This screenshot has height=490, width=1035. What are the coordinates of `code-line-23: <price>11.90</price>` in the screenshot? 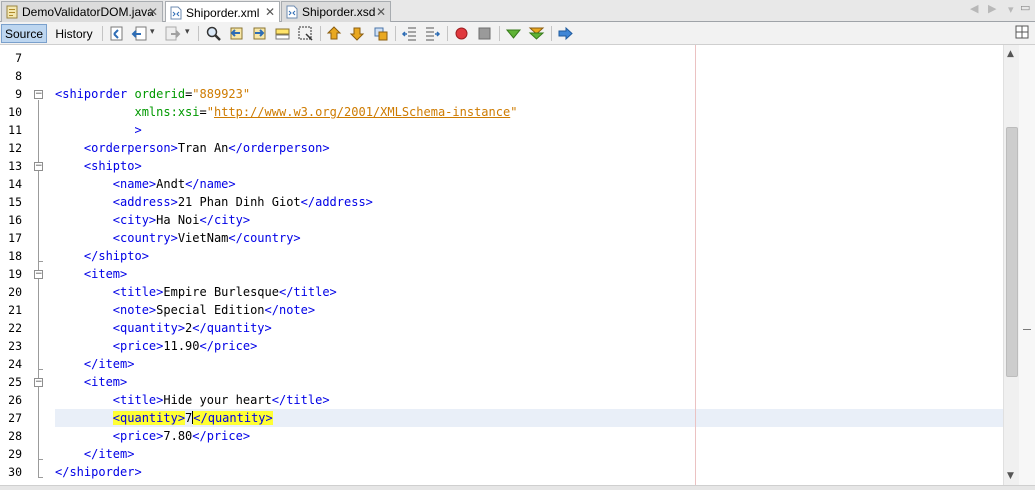 It's located at (529, 346).